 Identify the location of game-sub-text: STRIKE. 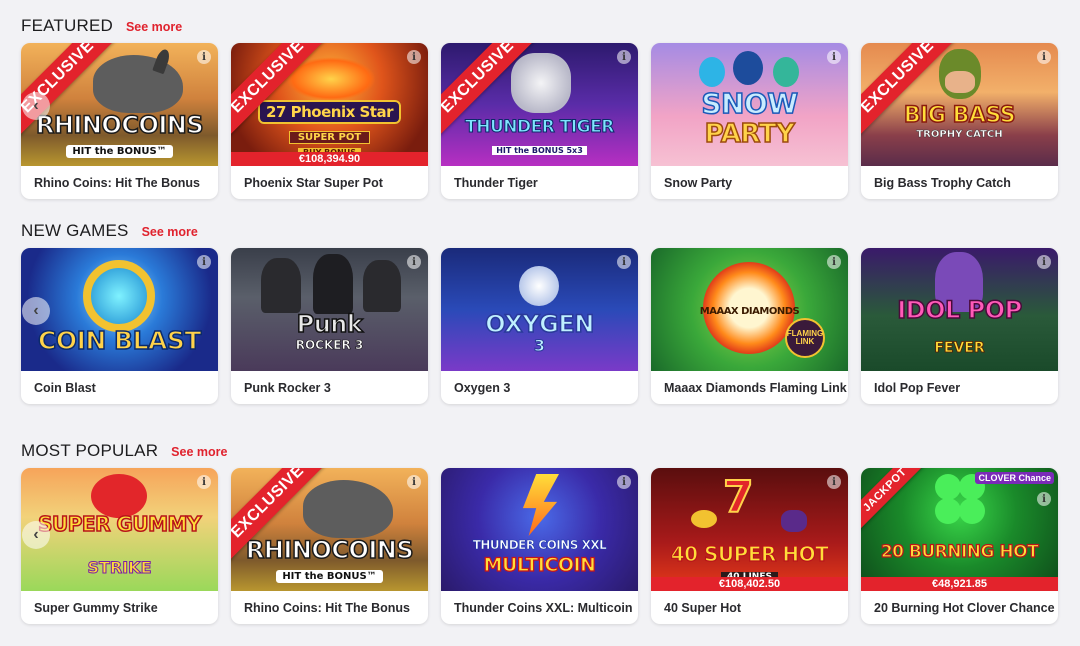
(119, 568).